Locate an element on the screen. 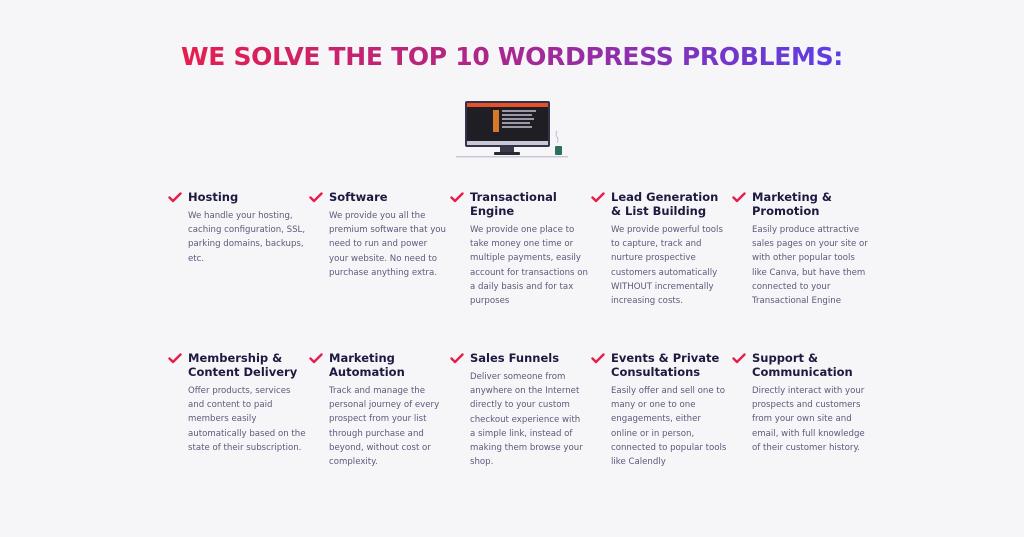 The width and height of the screenshot is (1024, 537). feature-title: Marketing & Promotion is located at coordinates (792, 204).